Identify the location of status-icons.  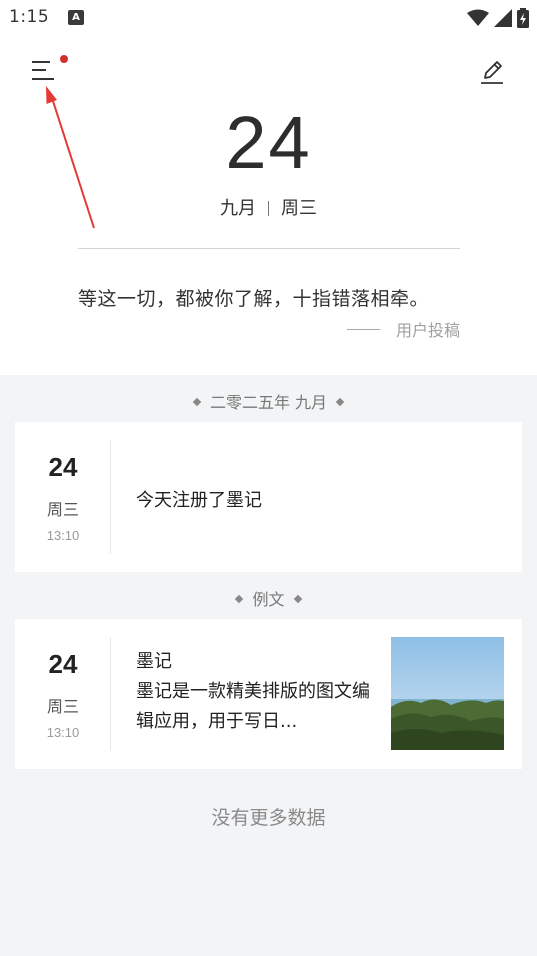
(498, 18).